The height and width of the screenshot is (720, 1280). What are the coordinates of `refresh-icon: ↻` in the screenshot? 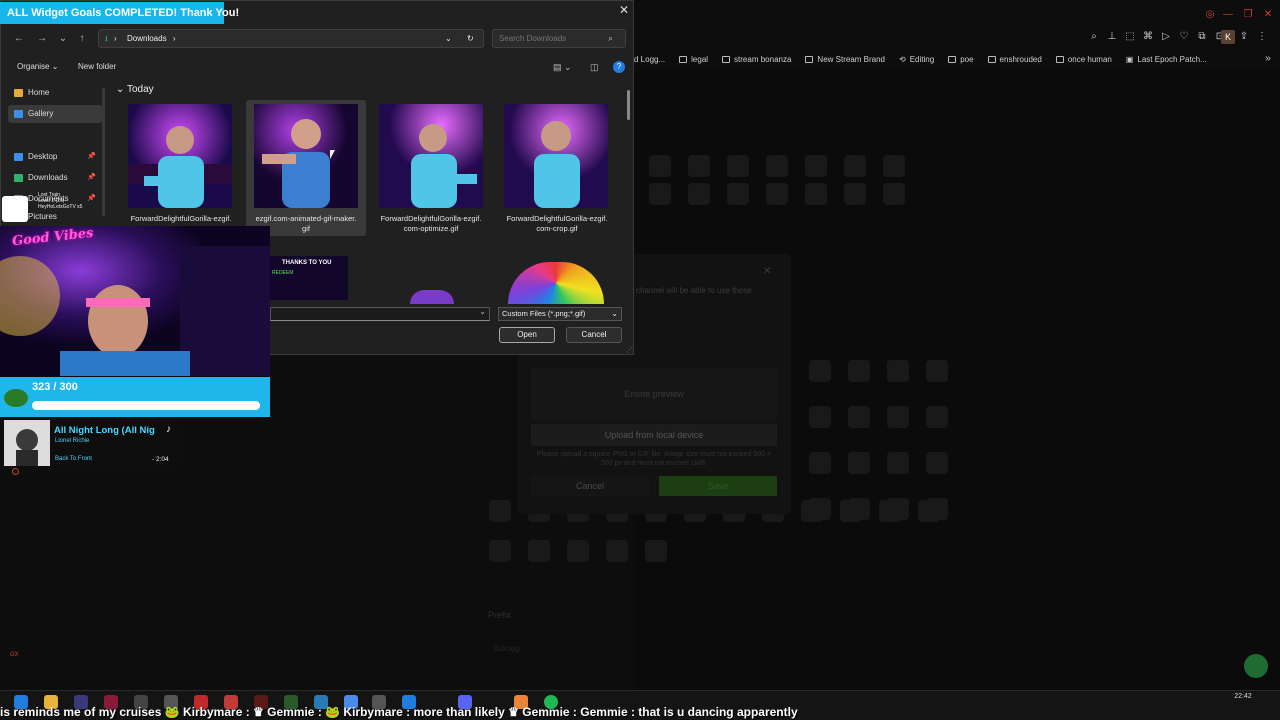 It's located at (470, 38).